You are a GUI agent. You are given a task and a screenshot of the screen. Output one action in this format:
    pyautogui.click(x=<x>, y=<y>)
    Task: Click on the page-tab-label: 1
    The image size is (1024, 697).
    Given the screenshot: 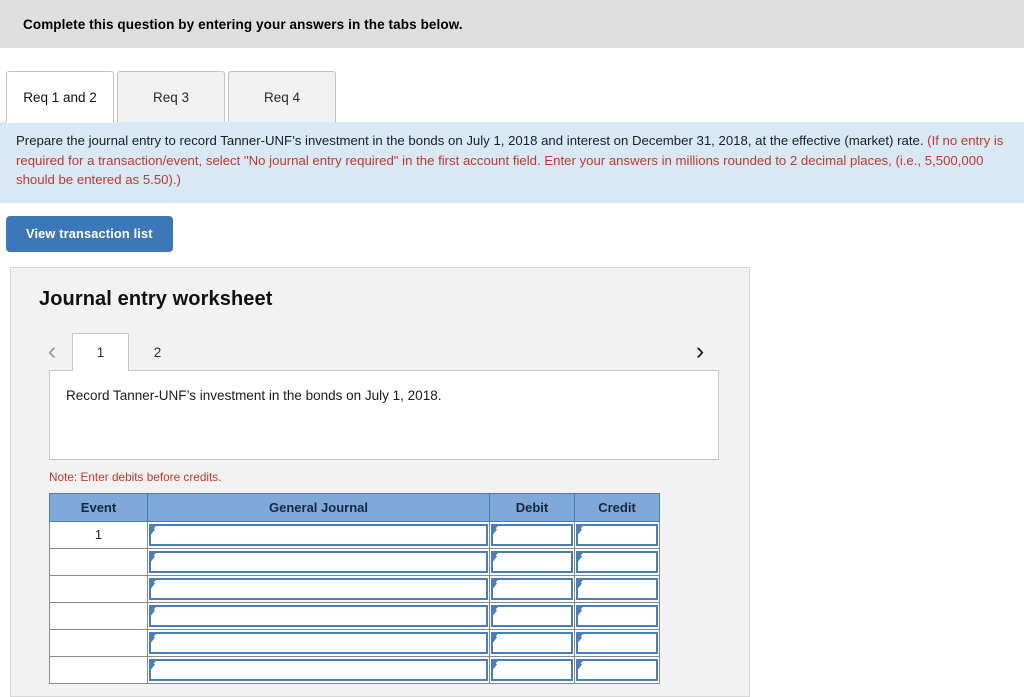 What is the action you would take?
    pyautogui.click(x=100, y=352)
    